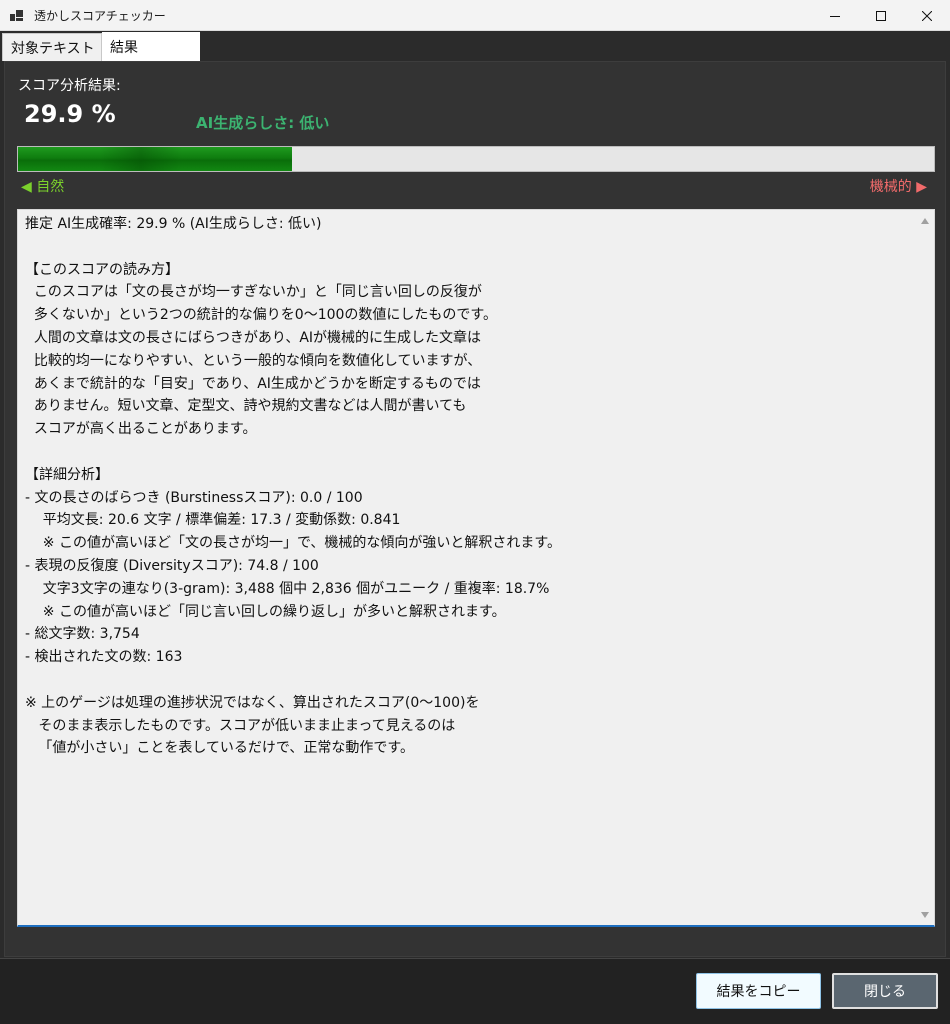 The height and width of the screenshot is (1024, 950). Describe the element at coordinates (475, 46) in the screenshot. I see `tab-strip: 対象テキスト 結果` at that location.